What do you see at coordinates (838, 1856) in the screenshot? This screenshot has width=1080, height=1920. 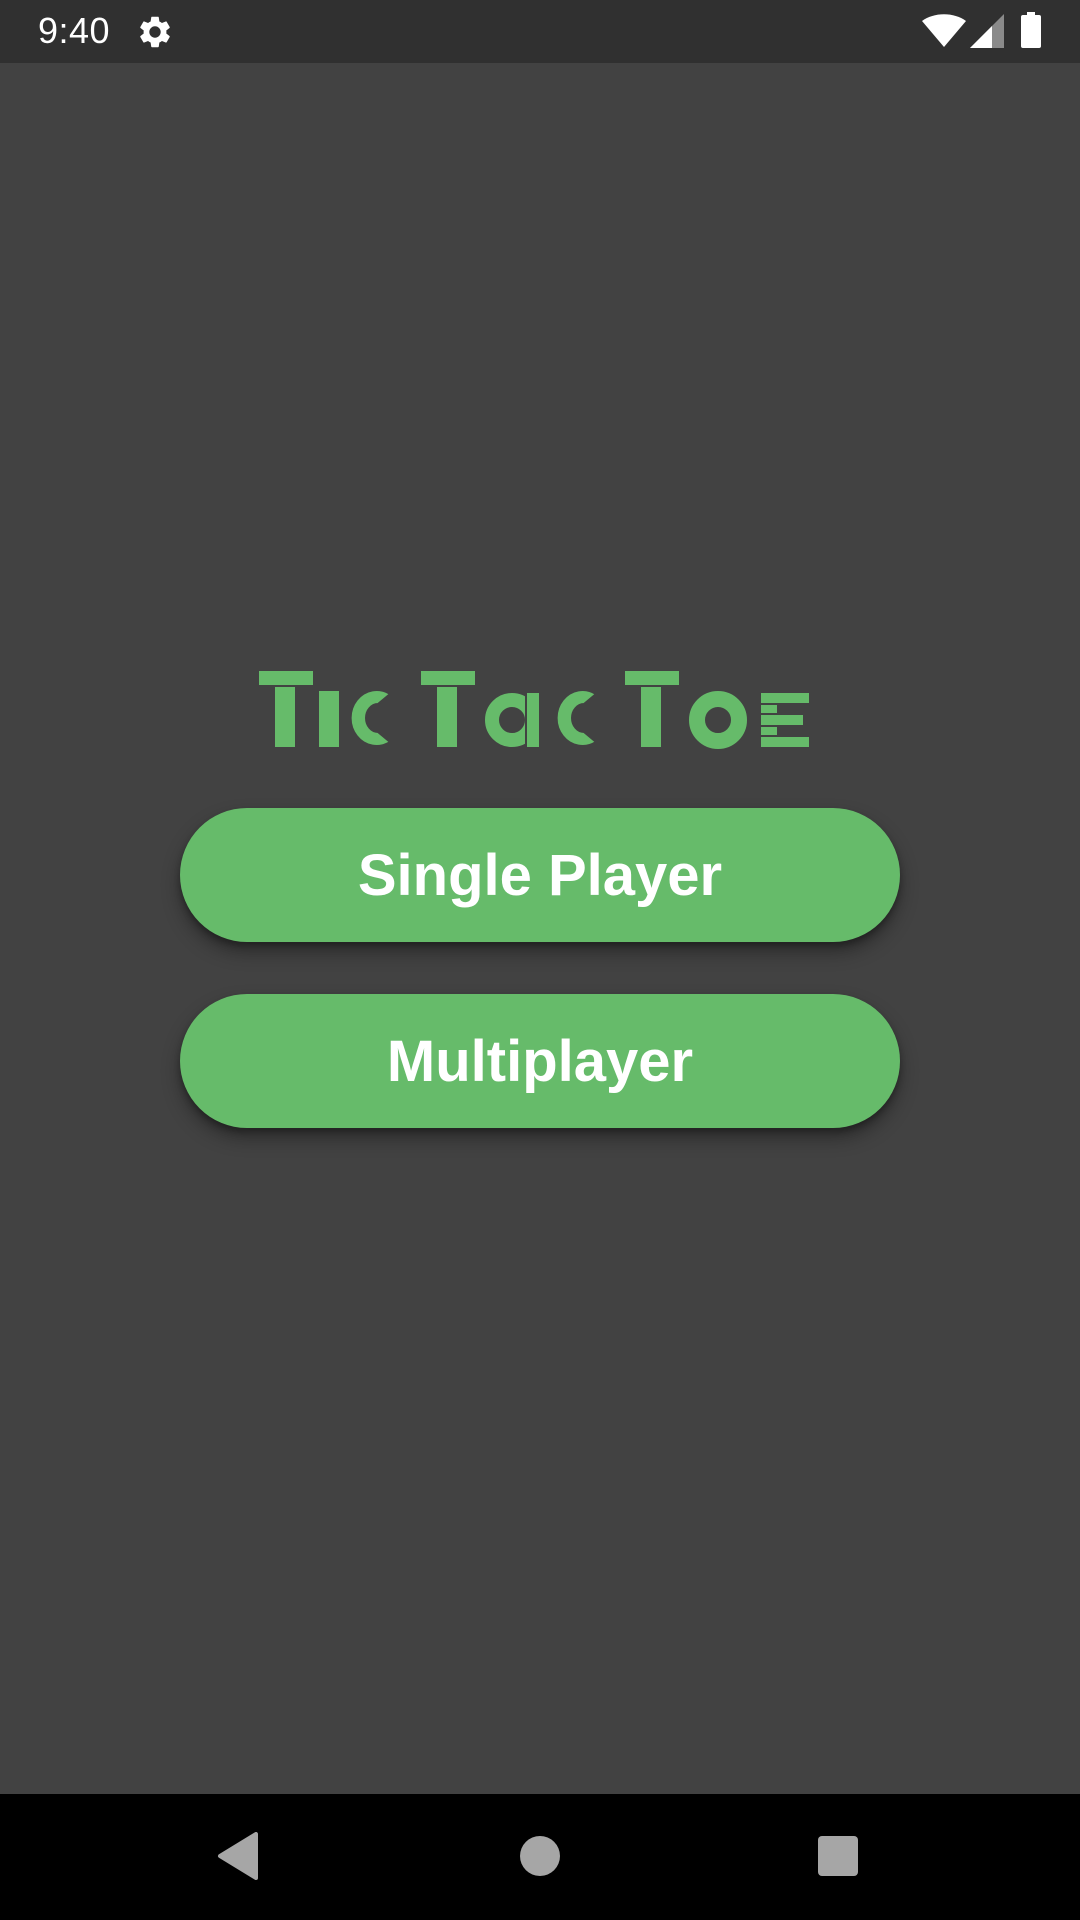 I see `recents-icon` at bounding box center [838, 1856].